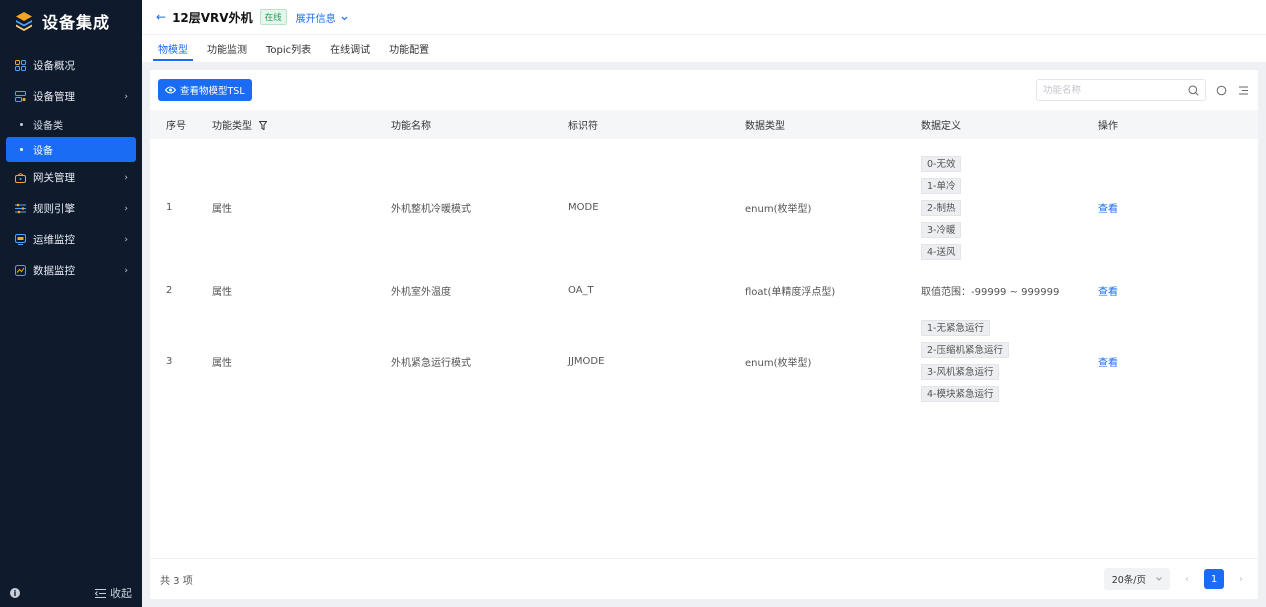  What do you see at coordinates (71, 149) in the screenshot?
I see `sidebar-subitem-device: 设备` at bounding box center [71, 149].